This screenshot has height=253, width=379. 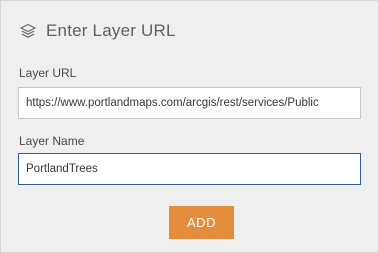 What do you see at coordinates (48, 73) in the screenshot?
I see `layer-url-label: Layer URL` at bounding box center [48, 73].